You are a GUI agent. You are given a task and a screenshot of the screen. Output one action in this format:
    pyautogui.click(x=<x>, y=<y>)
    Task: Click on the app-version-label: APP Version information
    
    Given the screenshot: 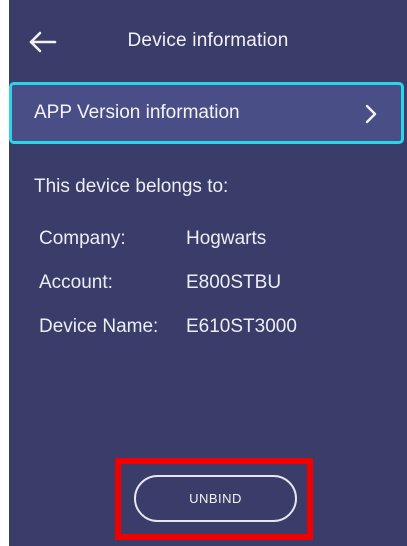 What is the action you would take?
    pyautogui.click(x=137, y=112)
    